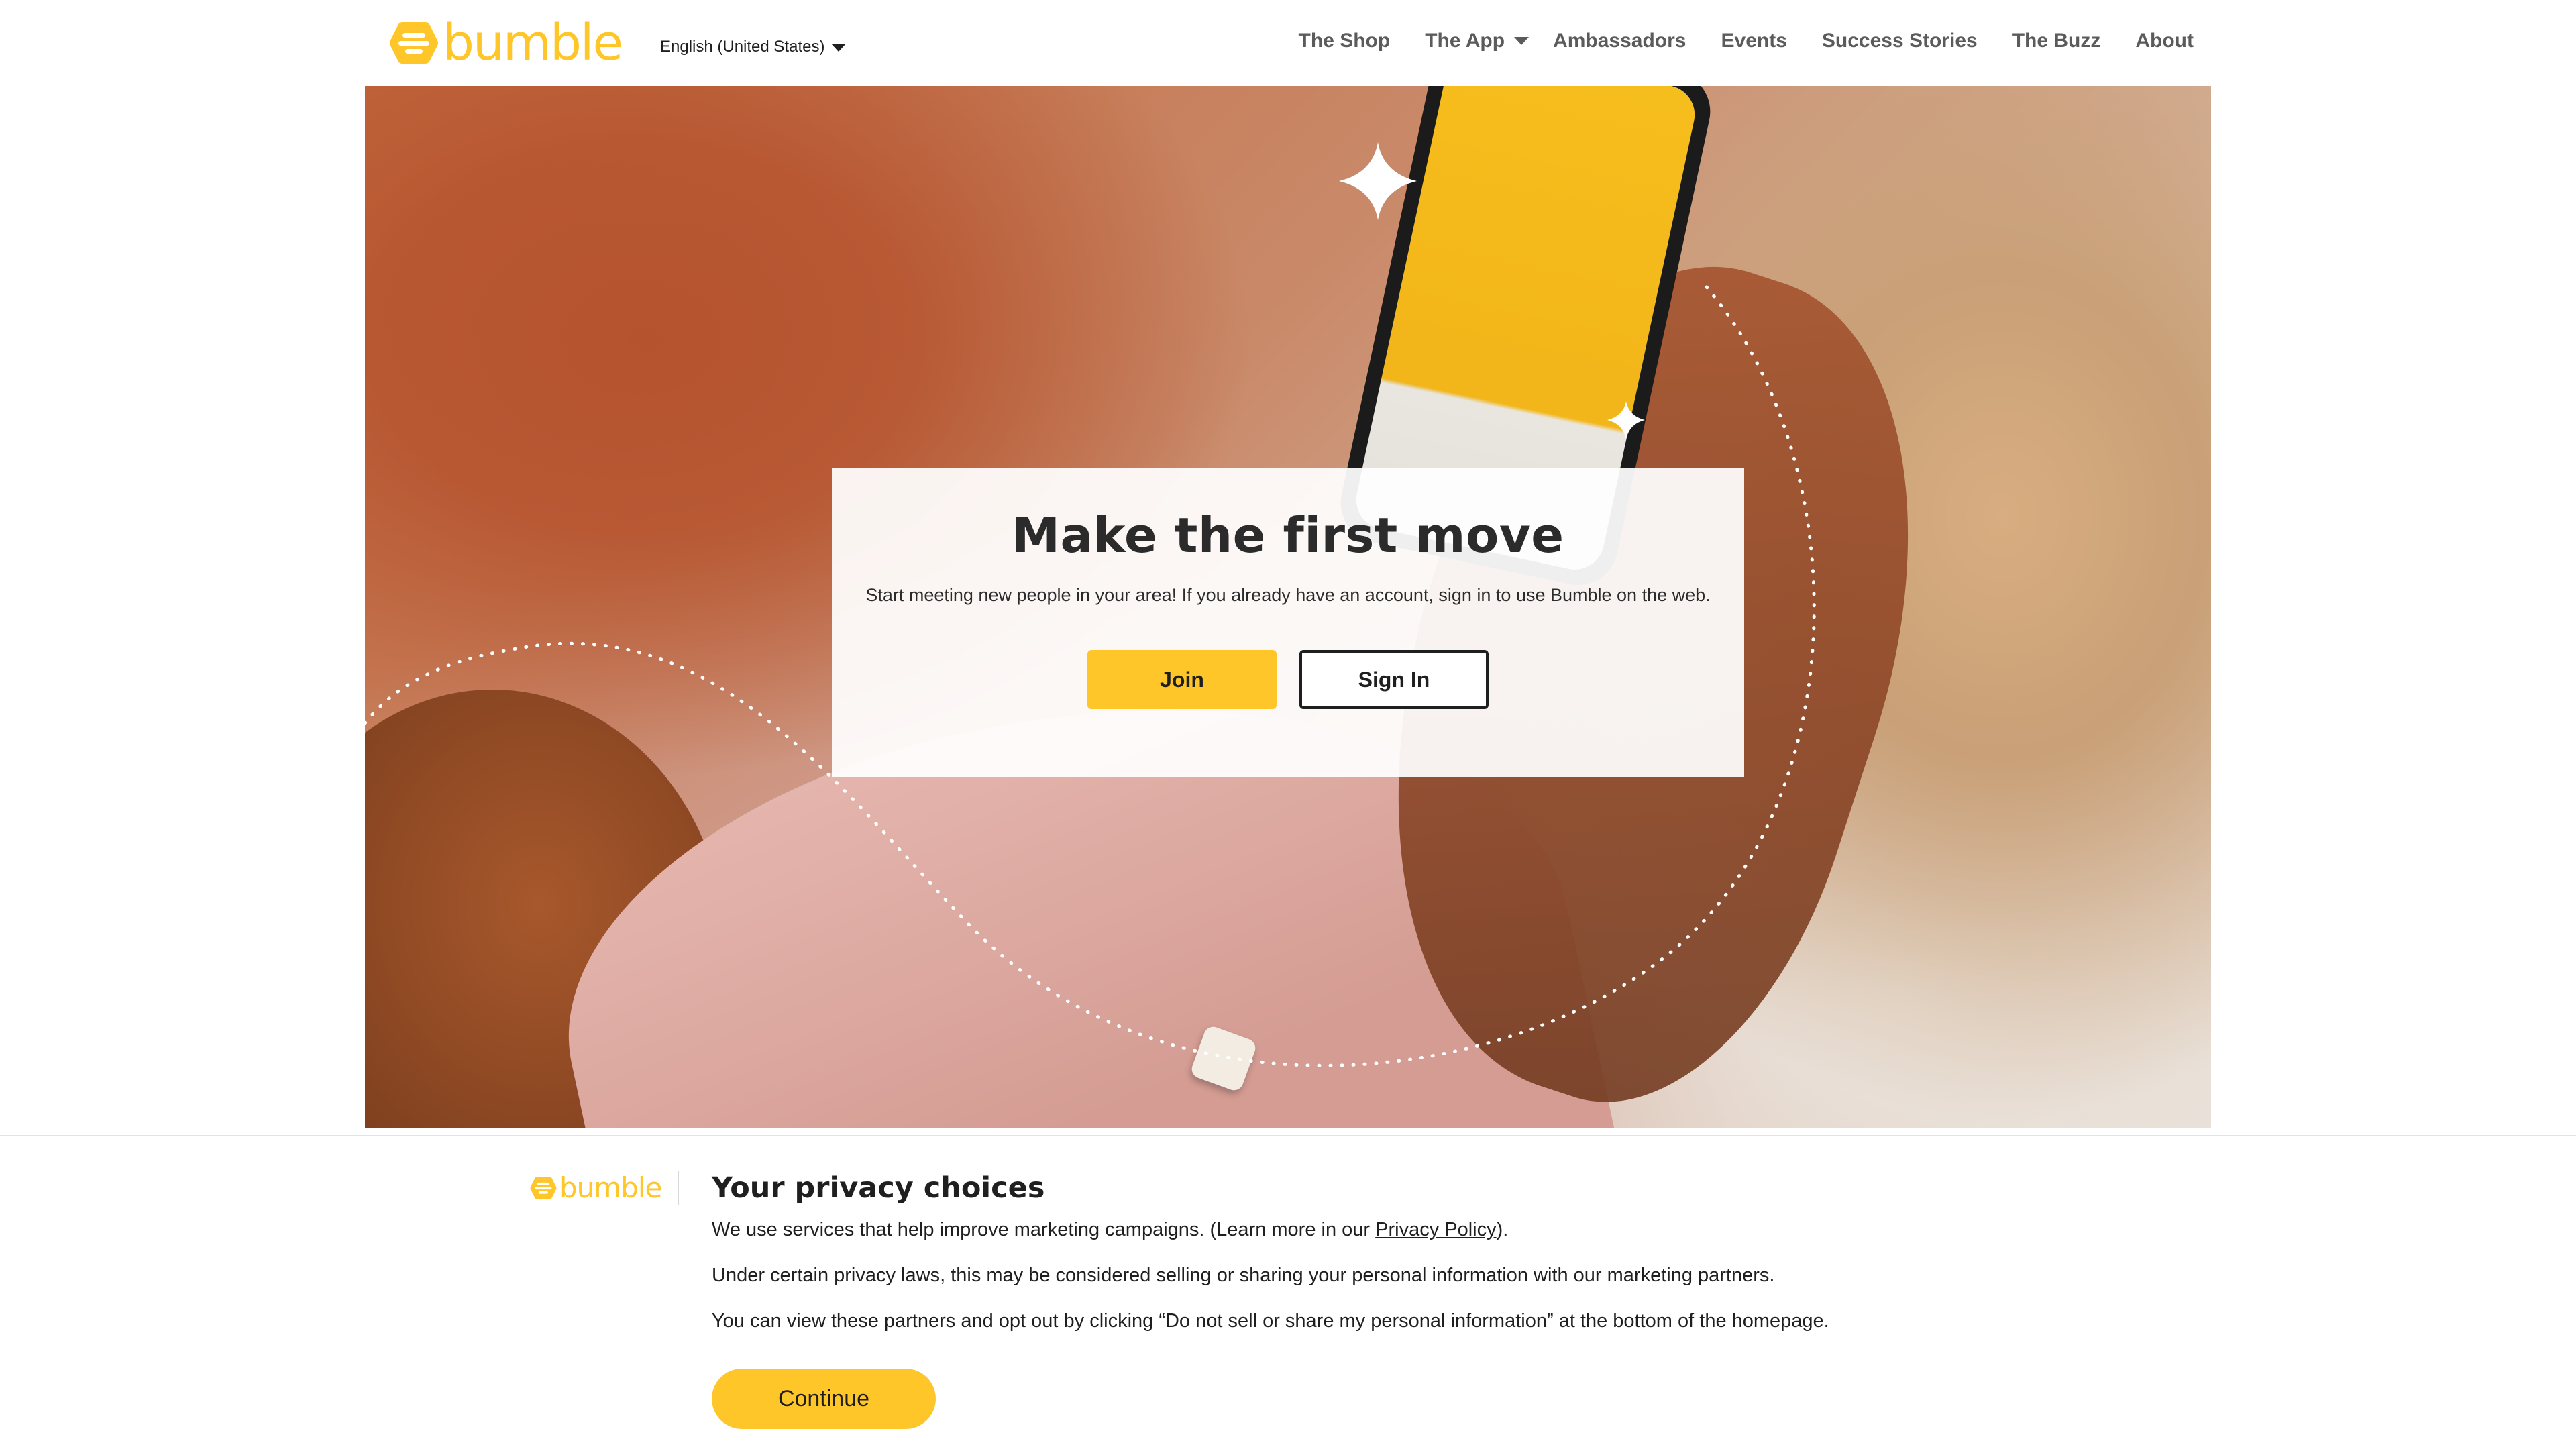 The width and height of the screenshot is (2576, 1449). What do you see at coordinates (742, 47) in the screenshot?
I see `language-label: English (United States)` at bounding box center [742, 47].